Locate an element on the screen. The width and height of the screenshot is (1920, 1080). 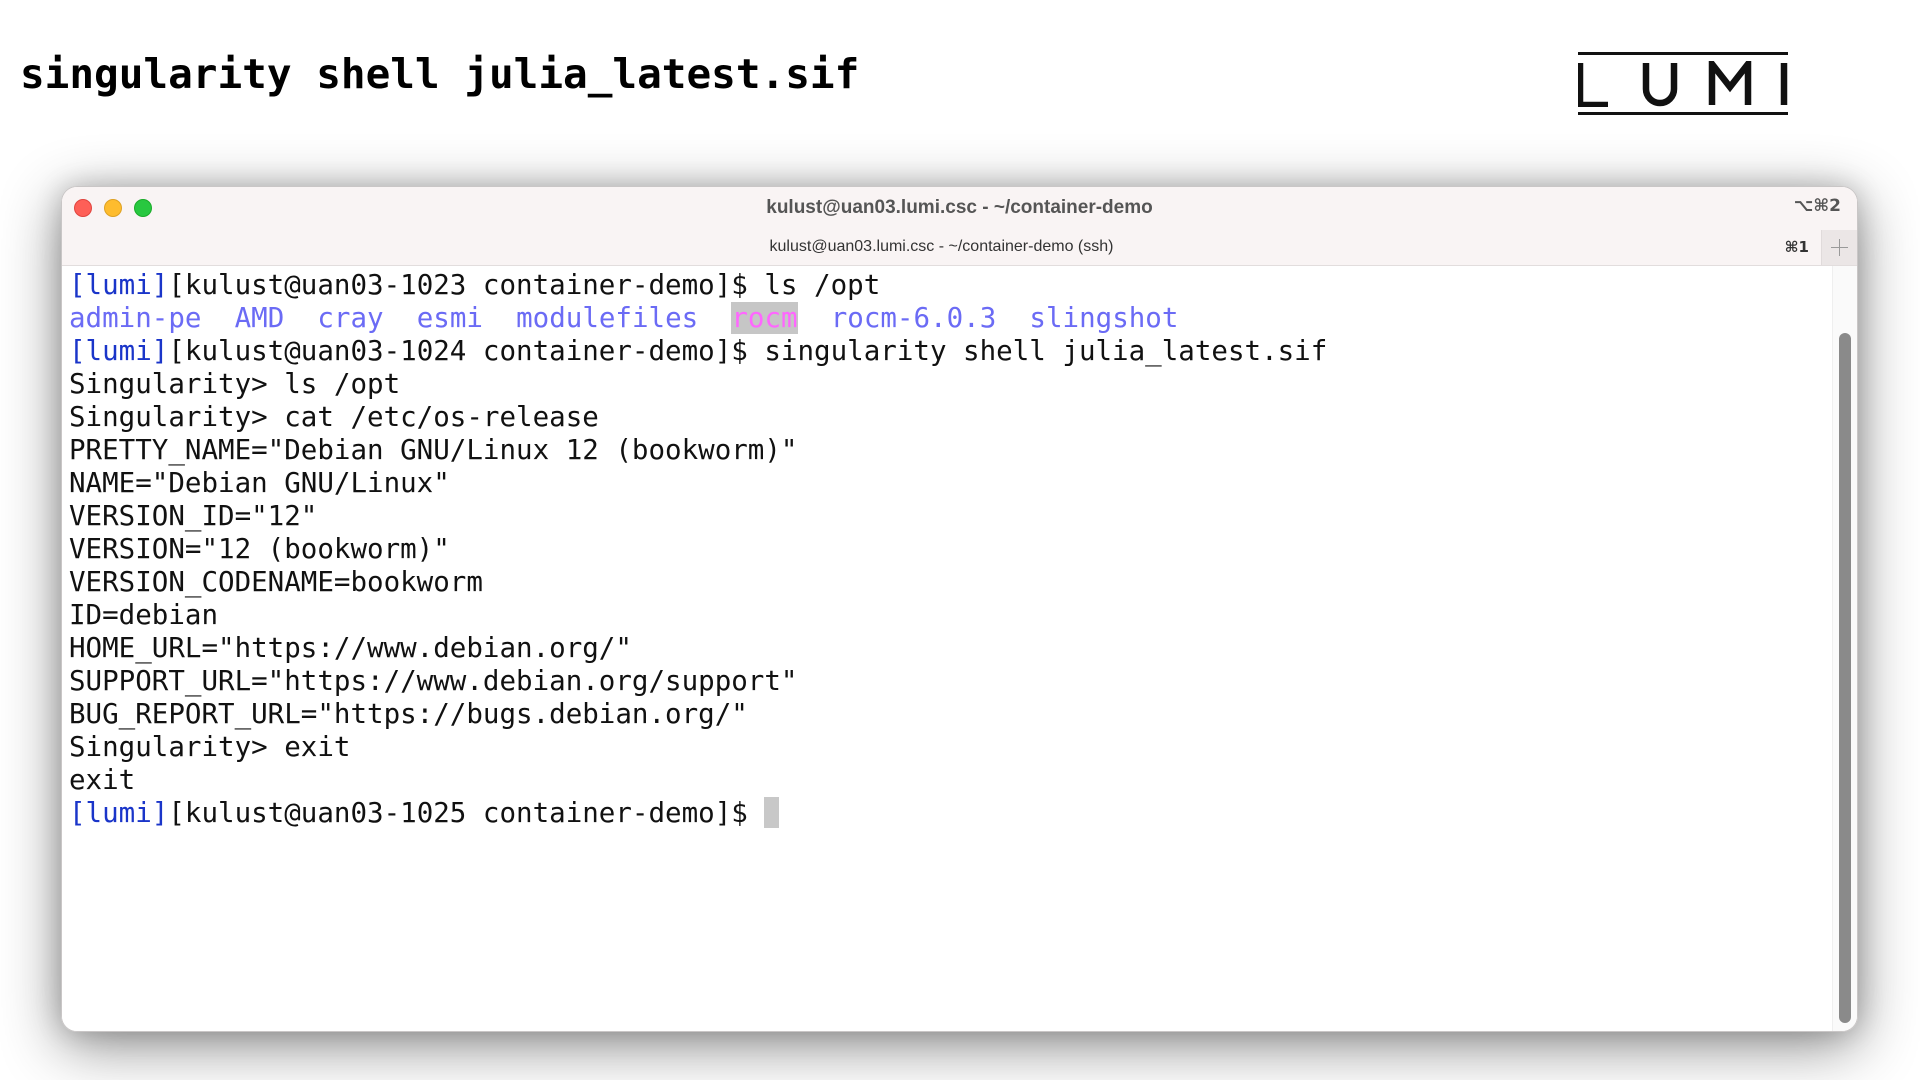
terminal-line: exit is located at coordinates (951, 780).